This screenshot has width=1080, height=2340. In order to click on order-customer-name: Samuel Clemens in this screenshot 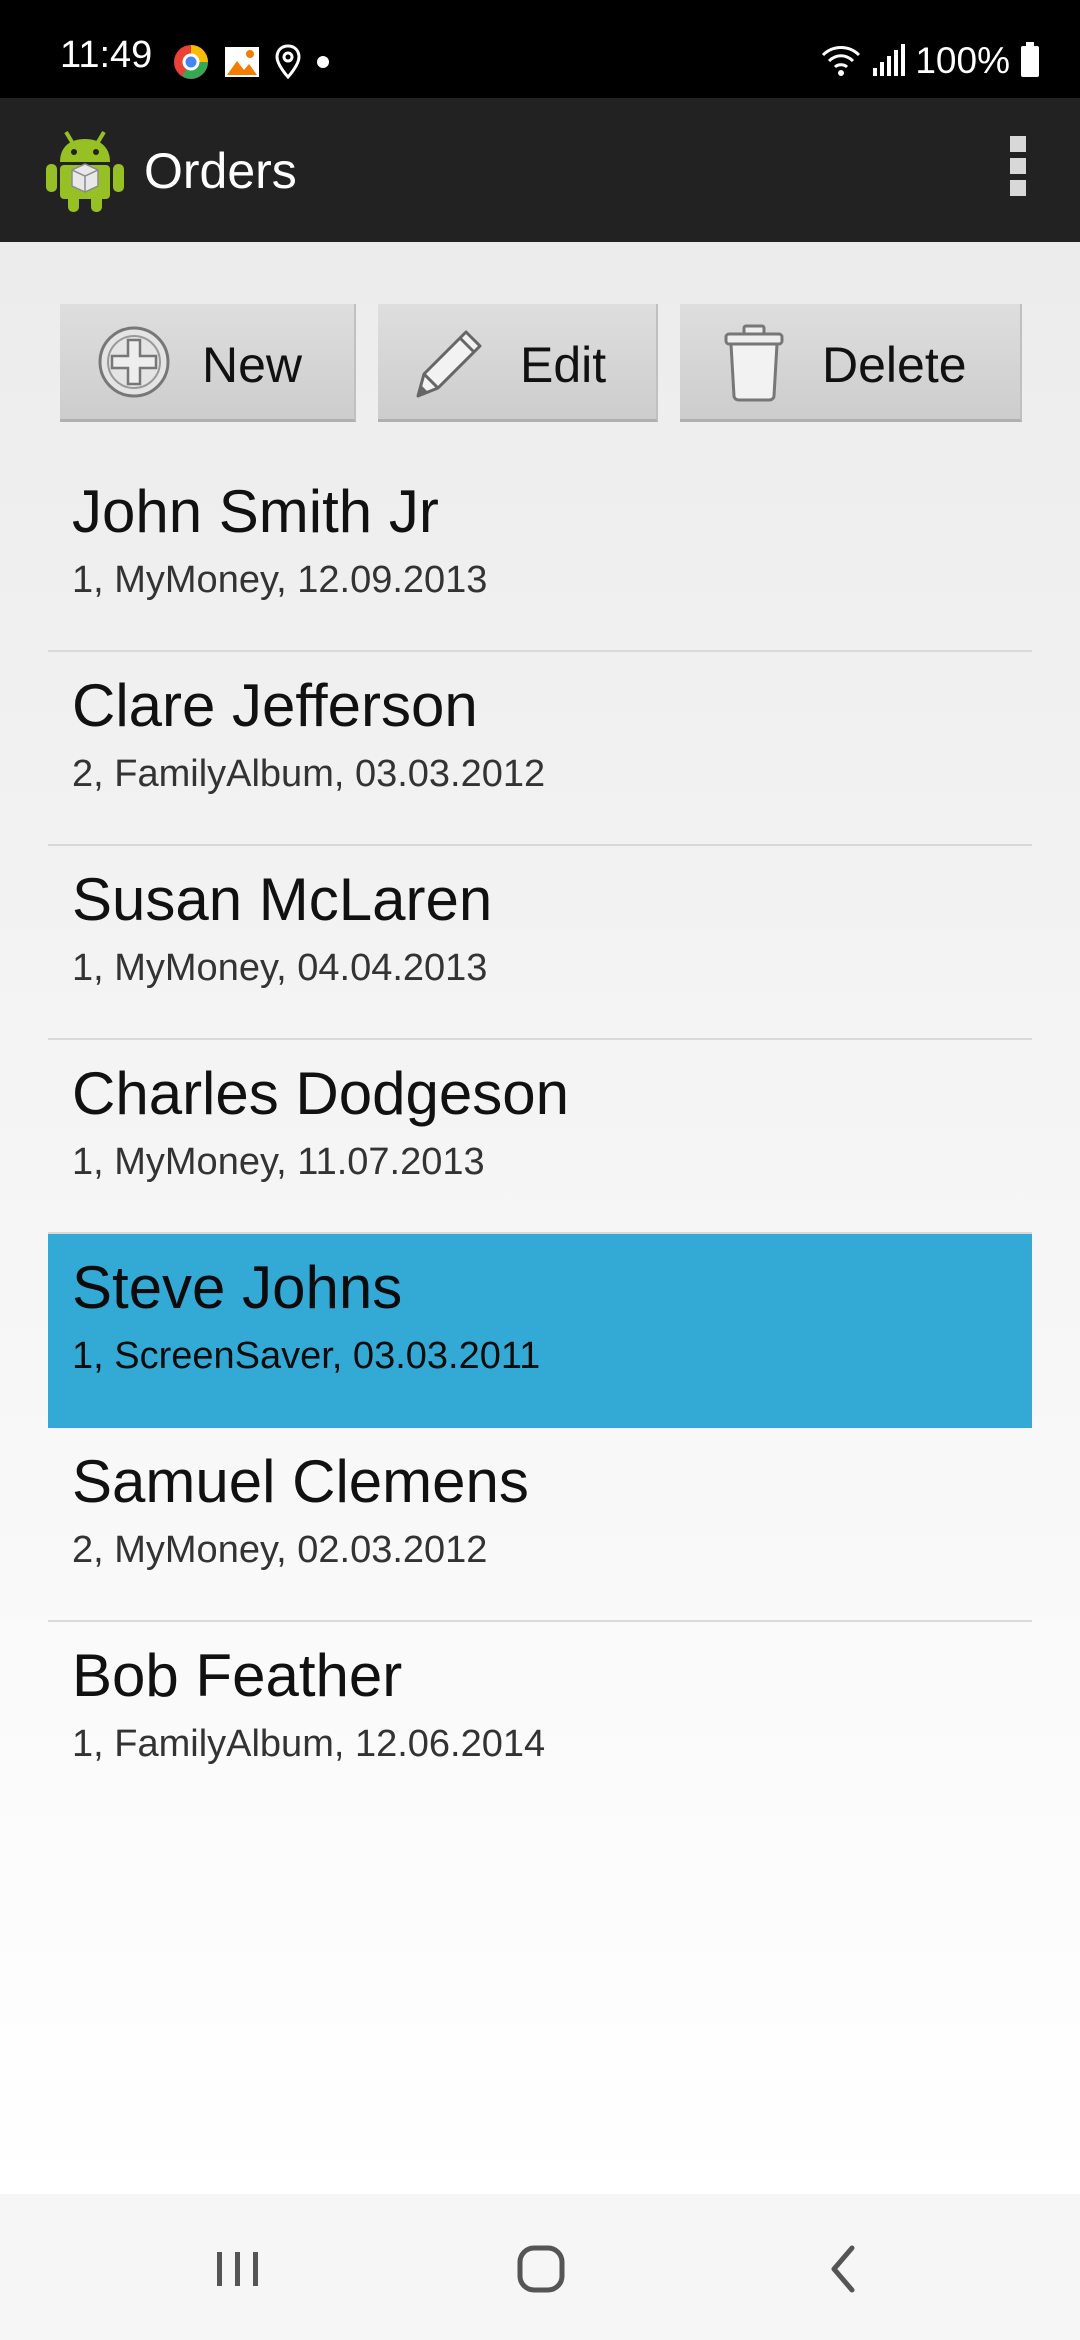, I will do `click(300, 1481)`.